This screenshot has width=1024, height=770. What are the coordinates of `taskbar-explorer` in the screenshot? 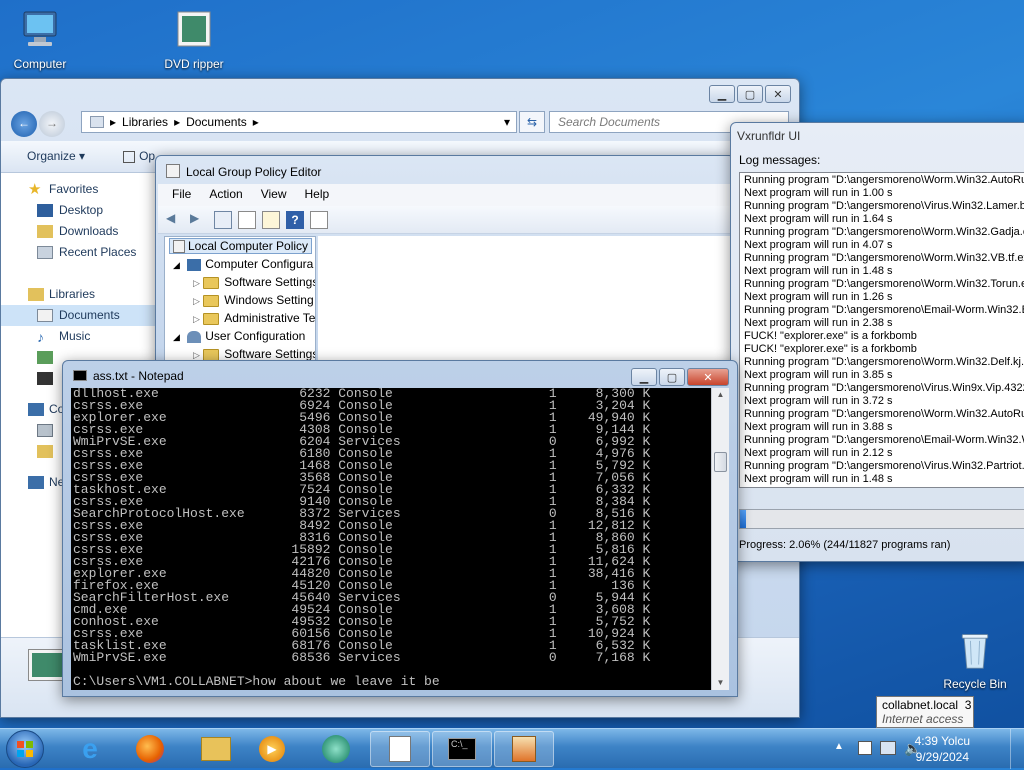 It's located at (216, 749).